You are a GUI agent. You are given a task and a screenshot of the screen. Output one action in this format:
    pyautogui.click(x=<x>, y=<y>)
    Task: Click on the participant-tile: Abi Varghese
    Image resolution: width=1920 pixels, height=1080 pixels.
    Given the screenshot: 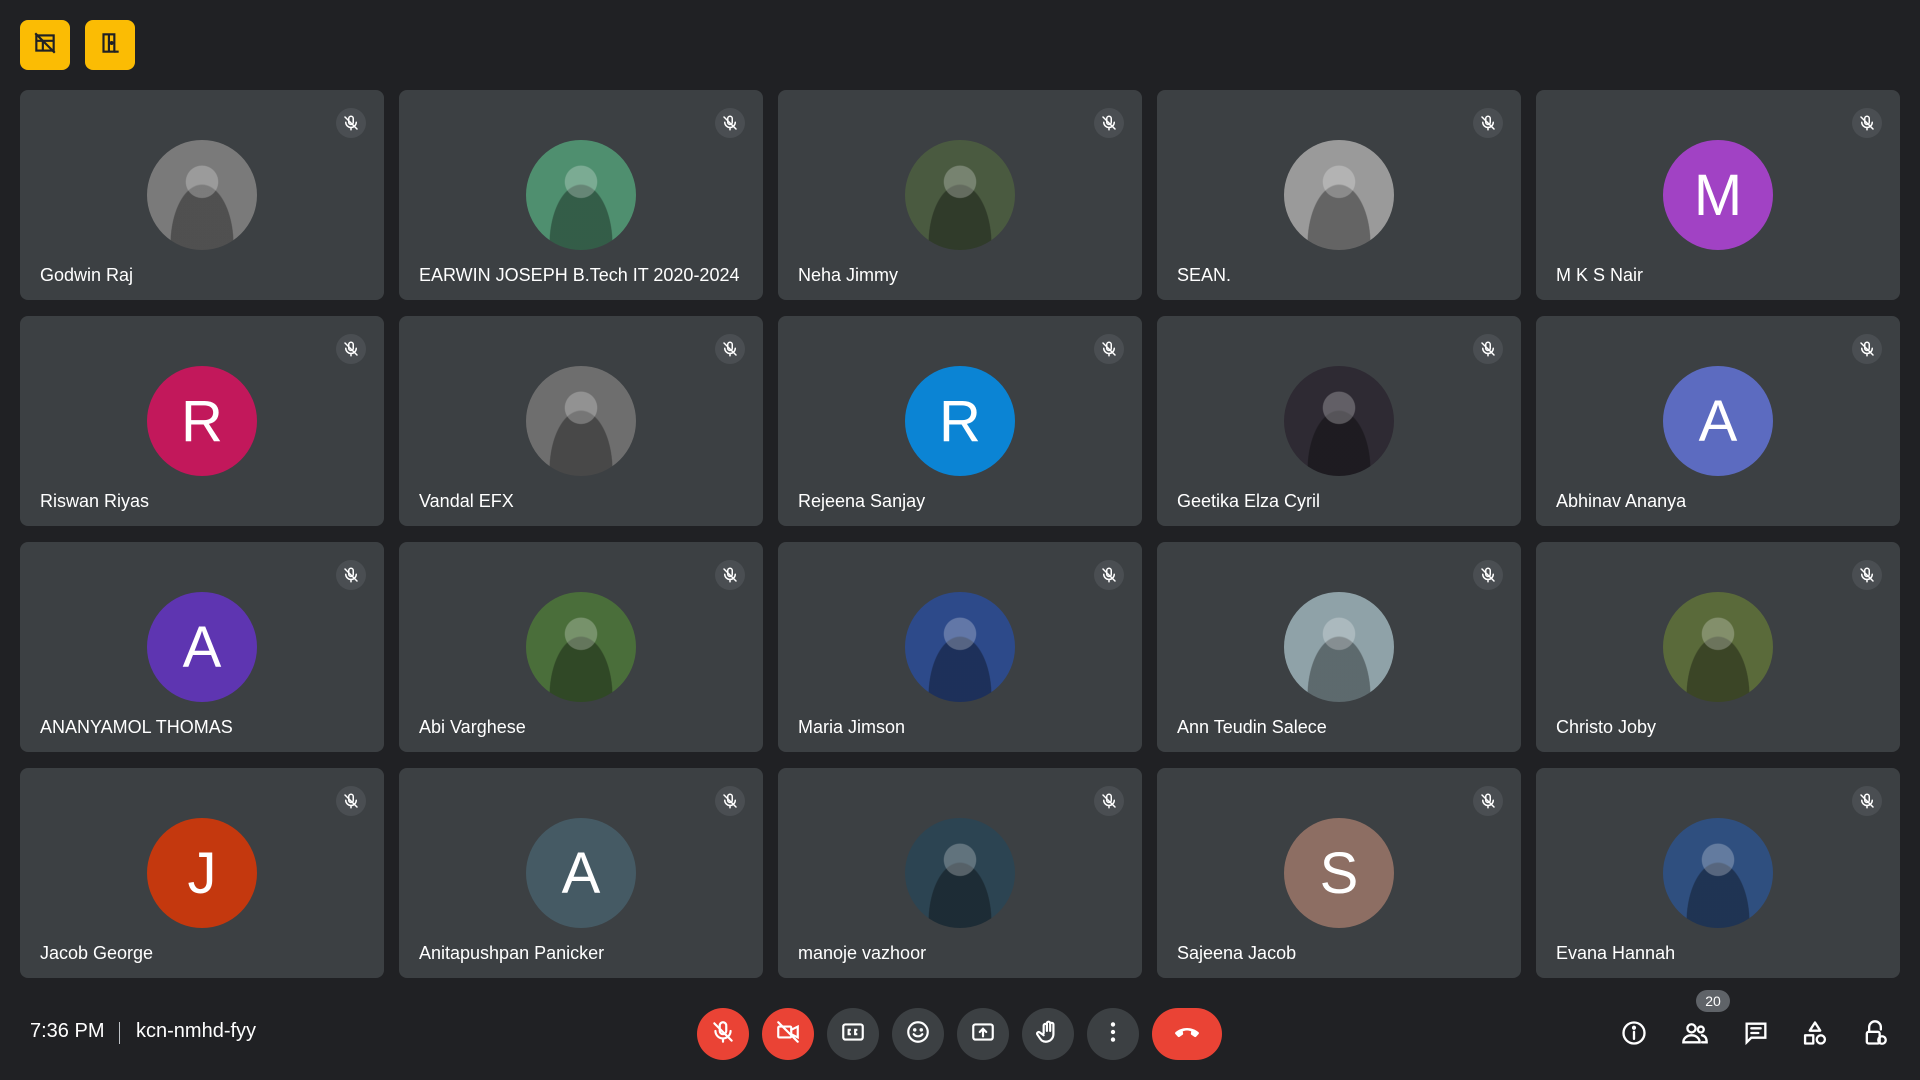 What is the action you would take?
    pyautogui.click(x=581, y=647)
    